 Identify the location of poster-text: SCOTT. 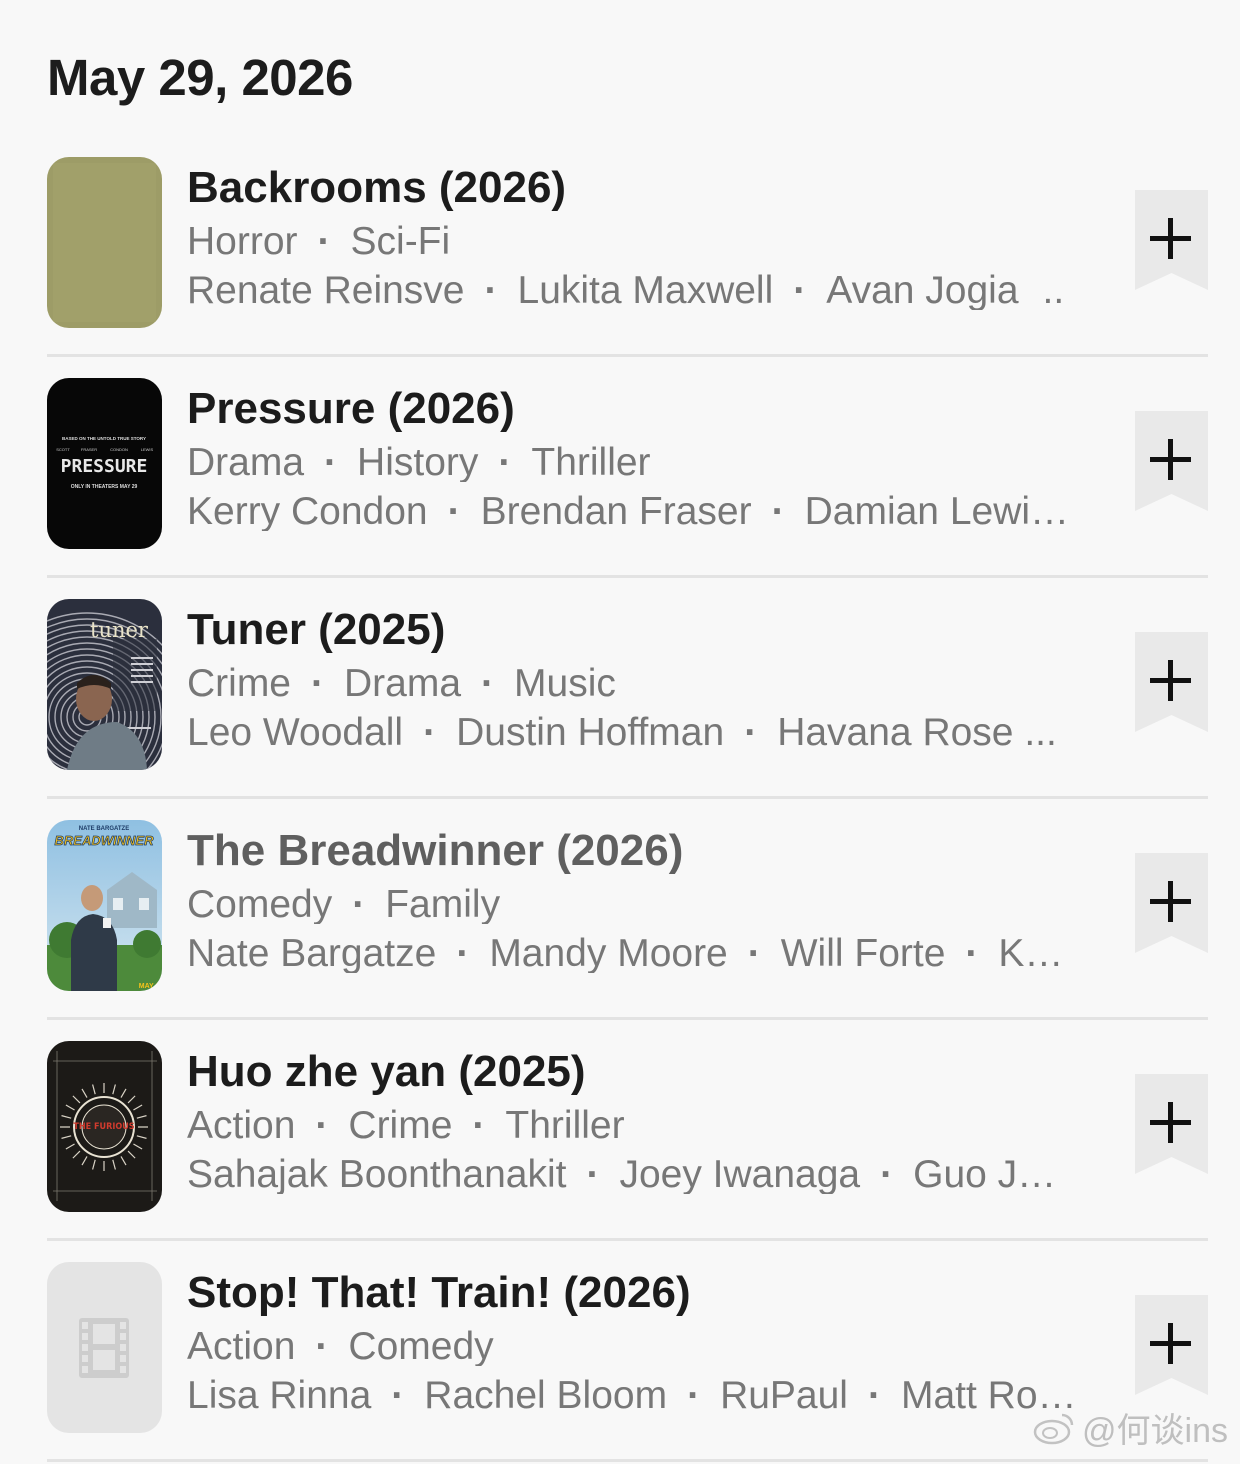
(63, 449).